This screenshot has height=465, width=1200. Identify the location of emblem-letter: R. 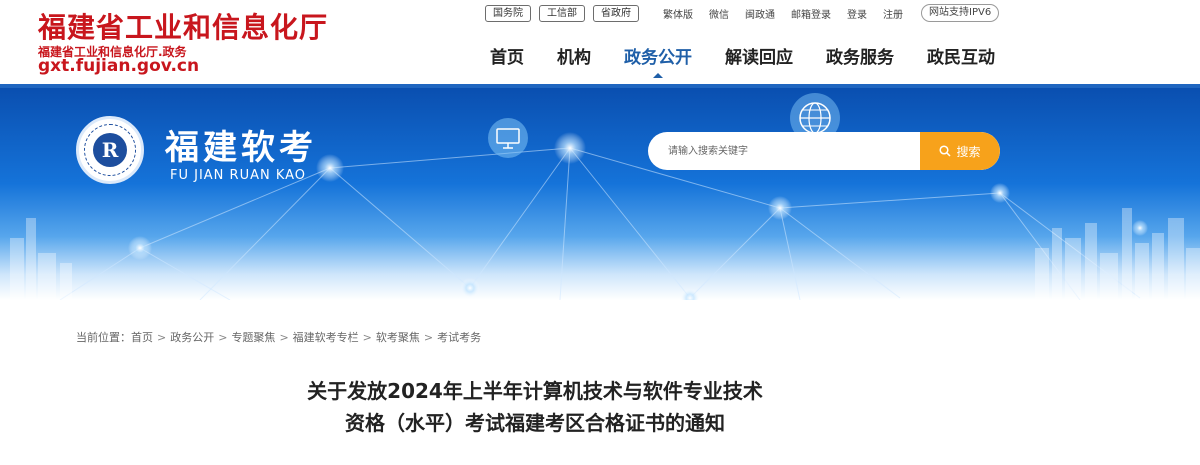
(110, 150).